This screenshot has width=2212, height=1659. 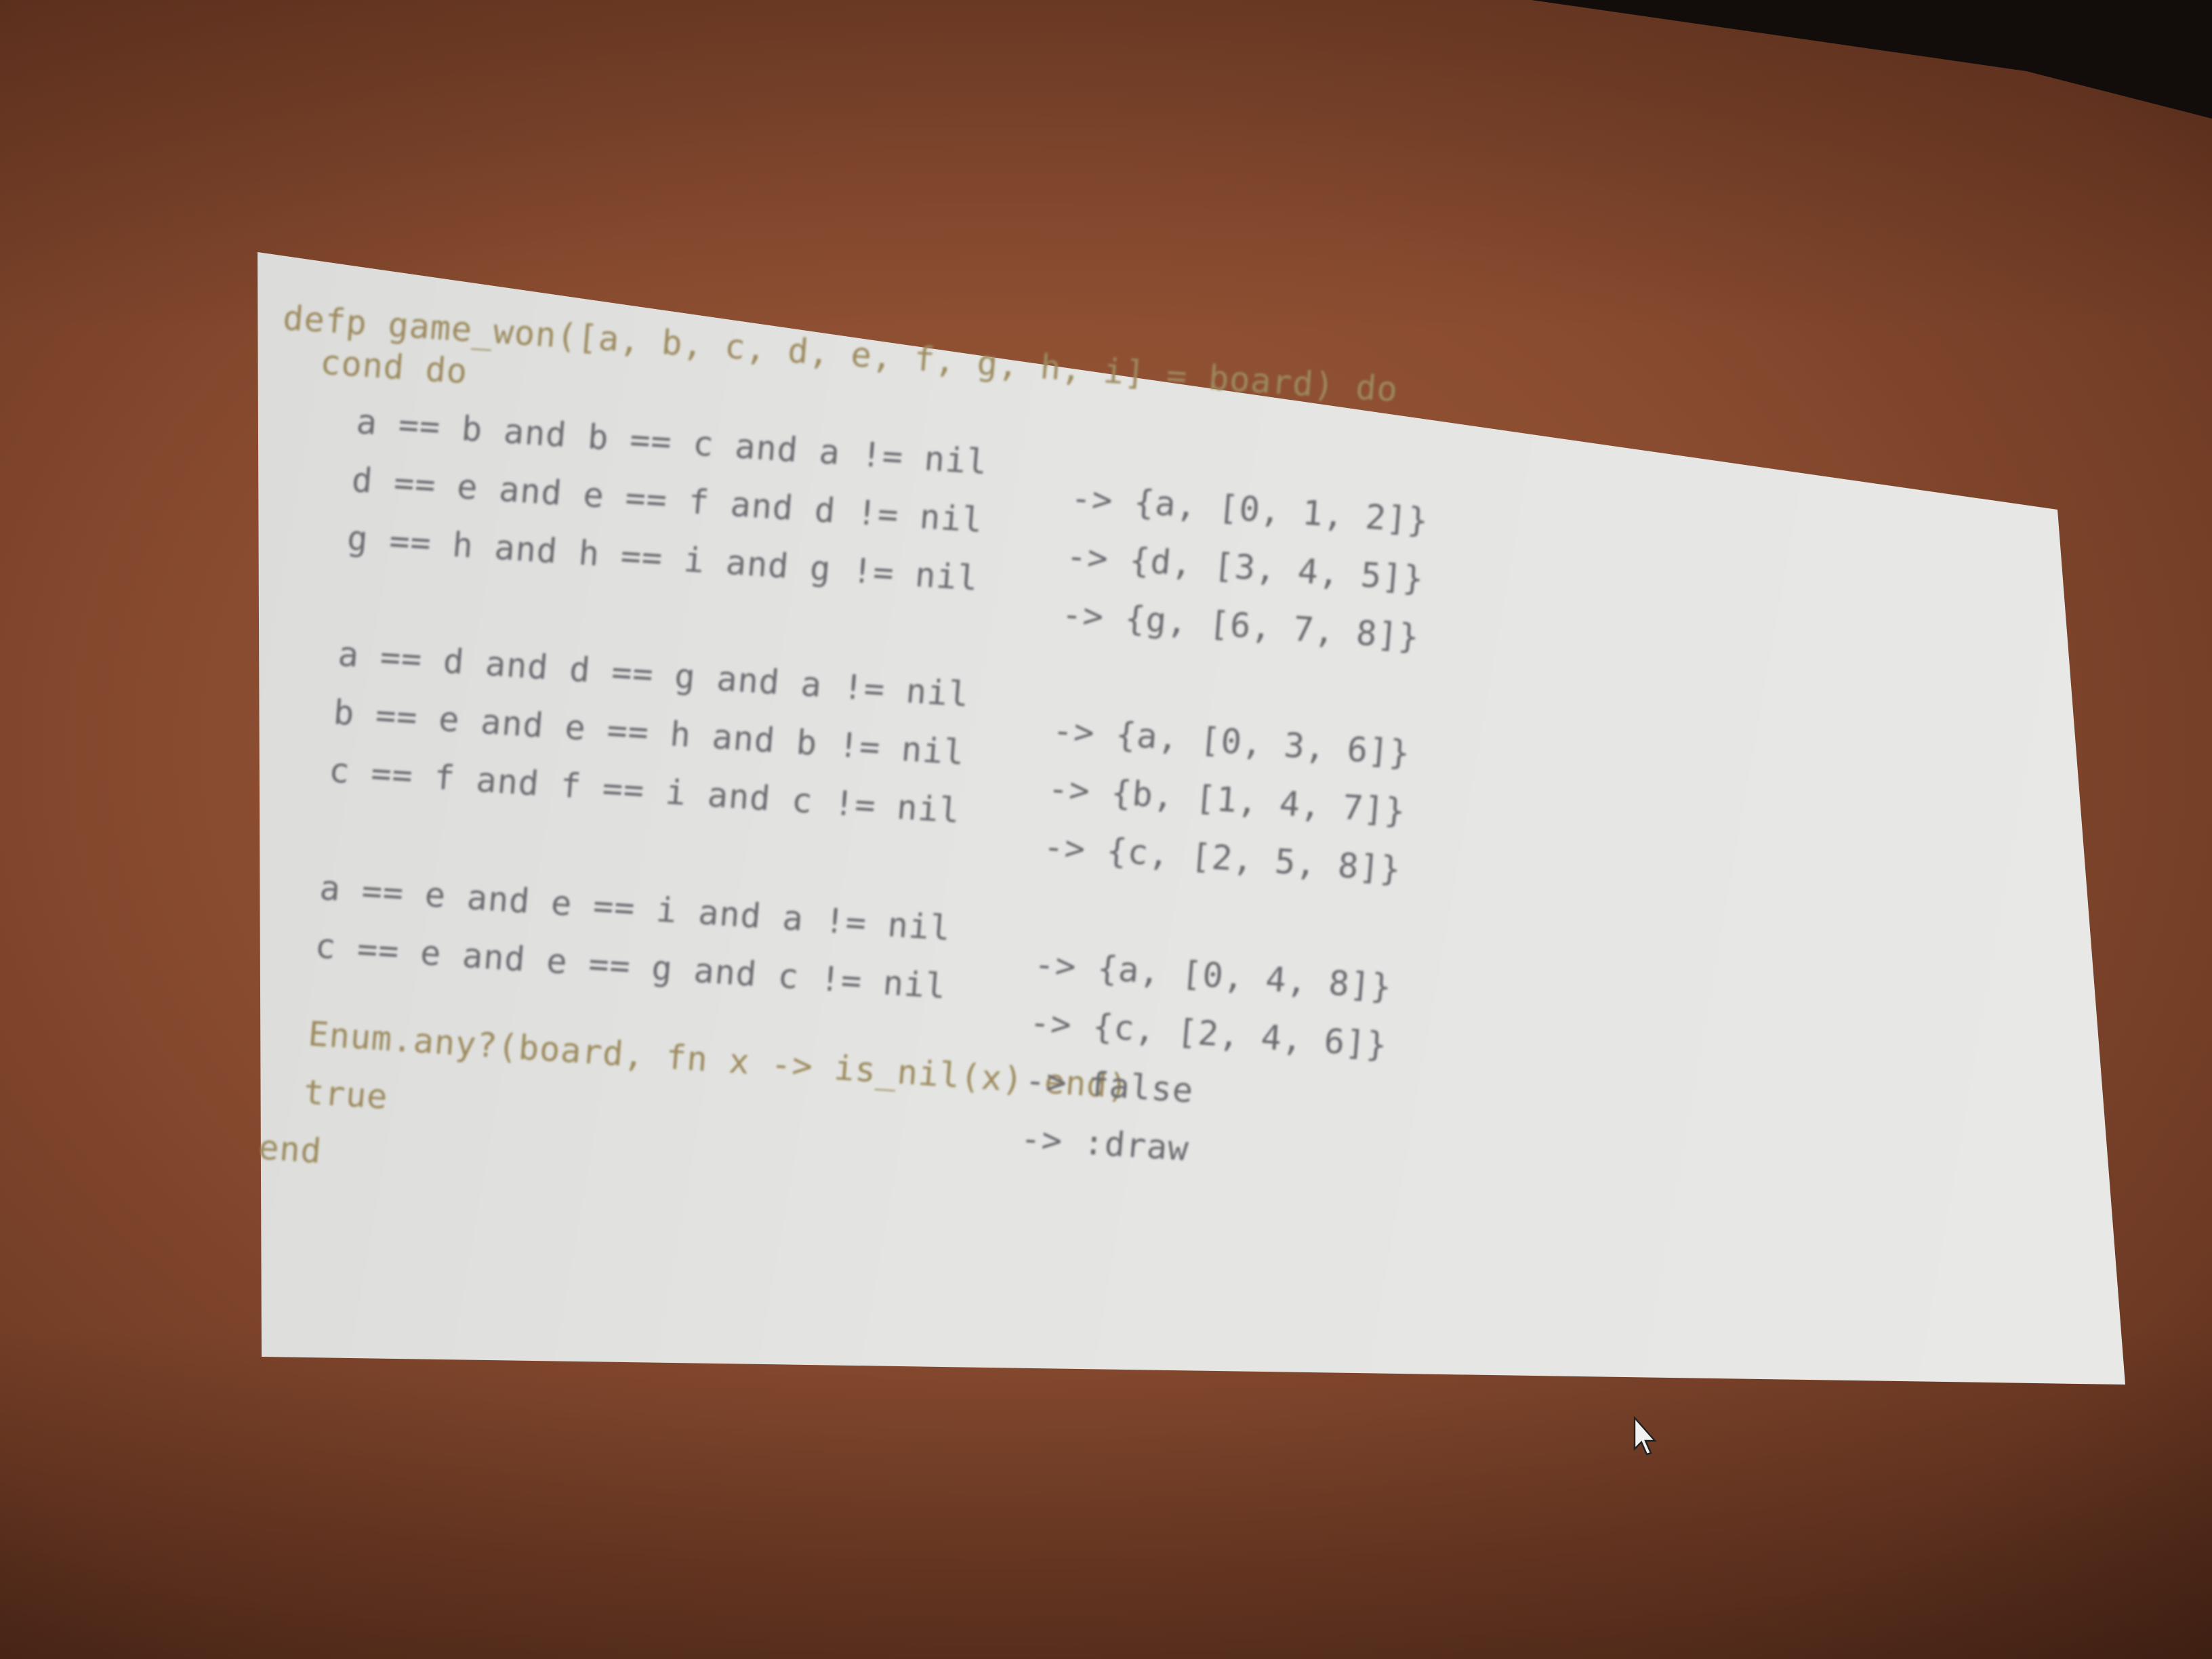 I want to click on result-col-2: -> {b, [1, 4, 7]}, so click(x=1227, y=801).